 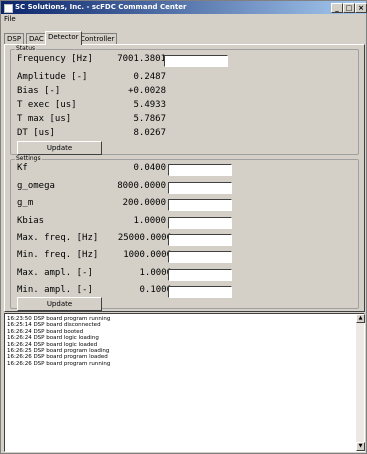 What do you see at coordinates (149, 77) in the screenshot?
I see `amplitude-value: 0.2487` at bounding box center [149, 77].